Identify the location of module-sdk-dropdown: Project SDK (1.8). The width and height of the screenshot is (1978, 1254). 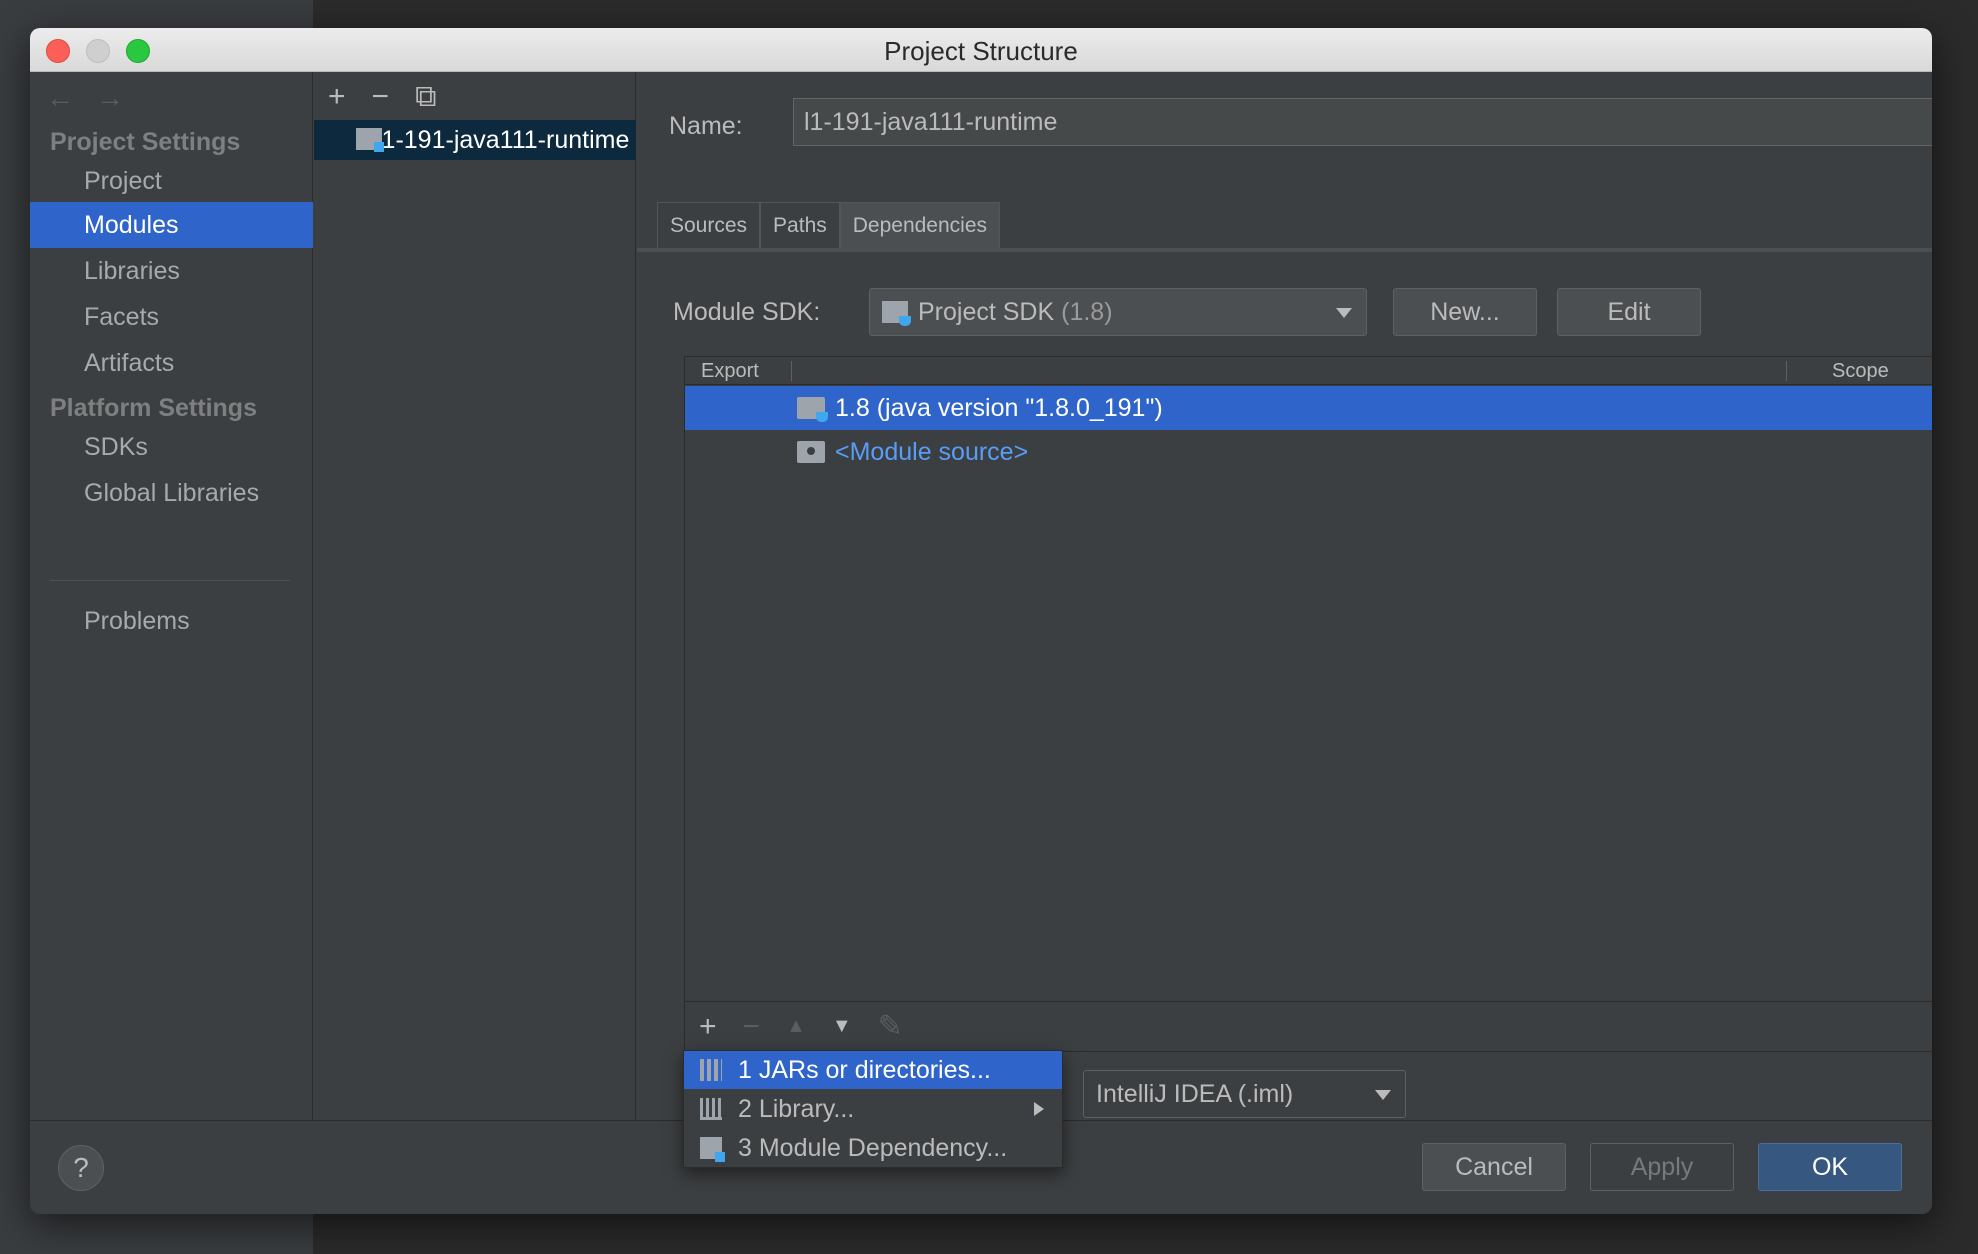
(1118, 312).